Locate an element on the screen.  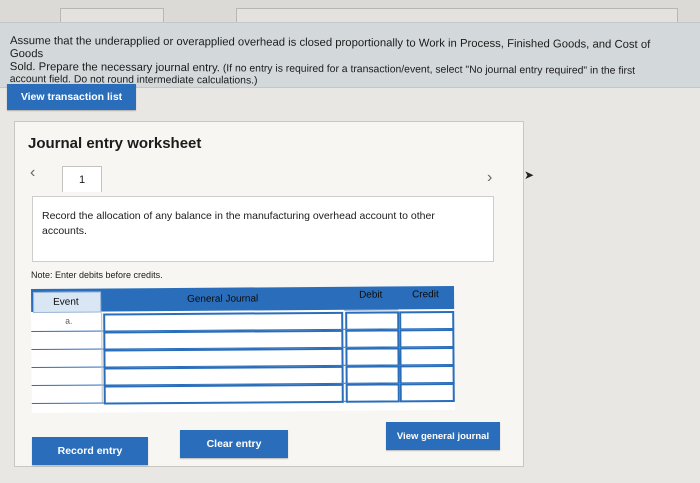
mouse-cursor-icon: ➤ is located at coordinates (529, 175).